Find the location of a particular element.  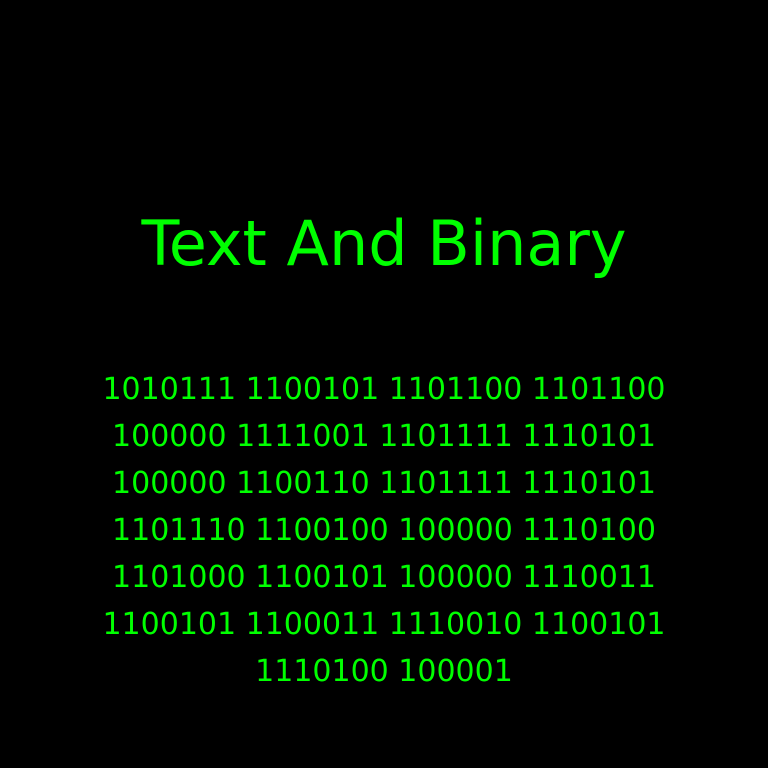

binary-line: 100000 1111001 1101111 1110101 is located at coordinates (384, 436).